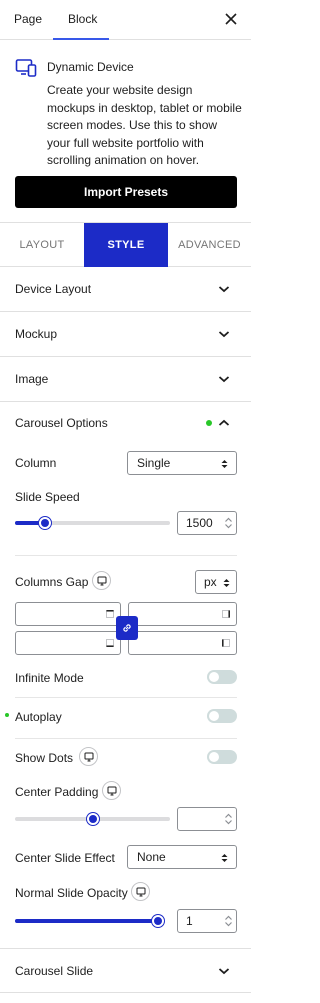 The width and height of the screenshot is (320, 1003). I want to click on accordion-label: Image, so click(32, 379).